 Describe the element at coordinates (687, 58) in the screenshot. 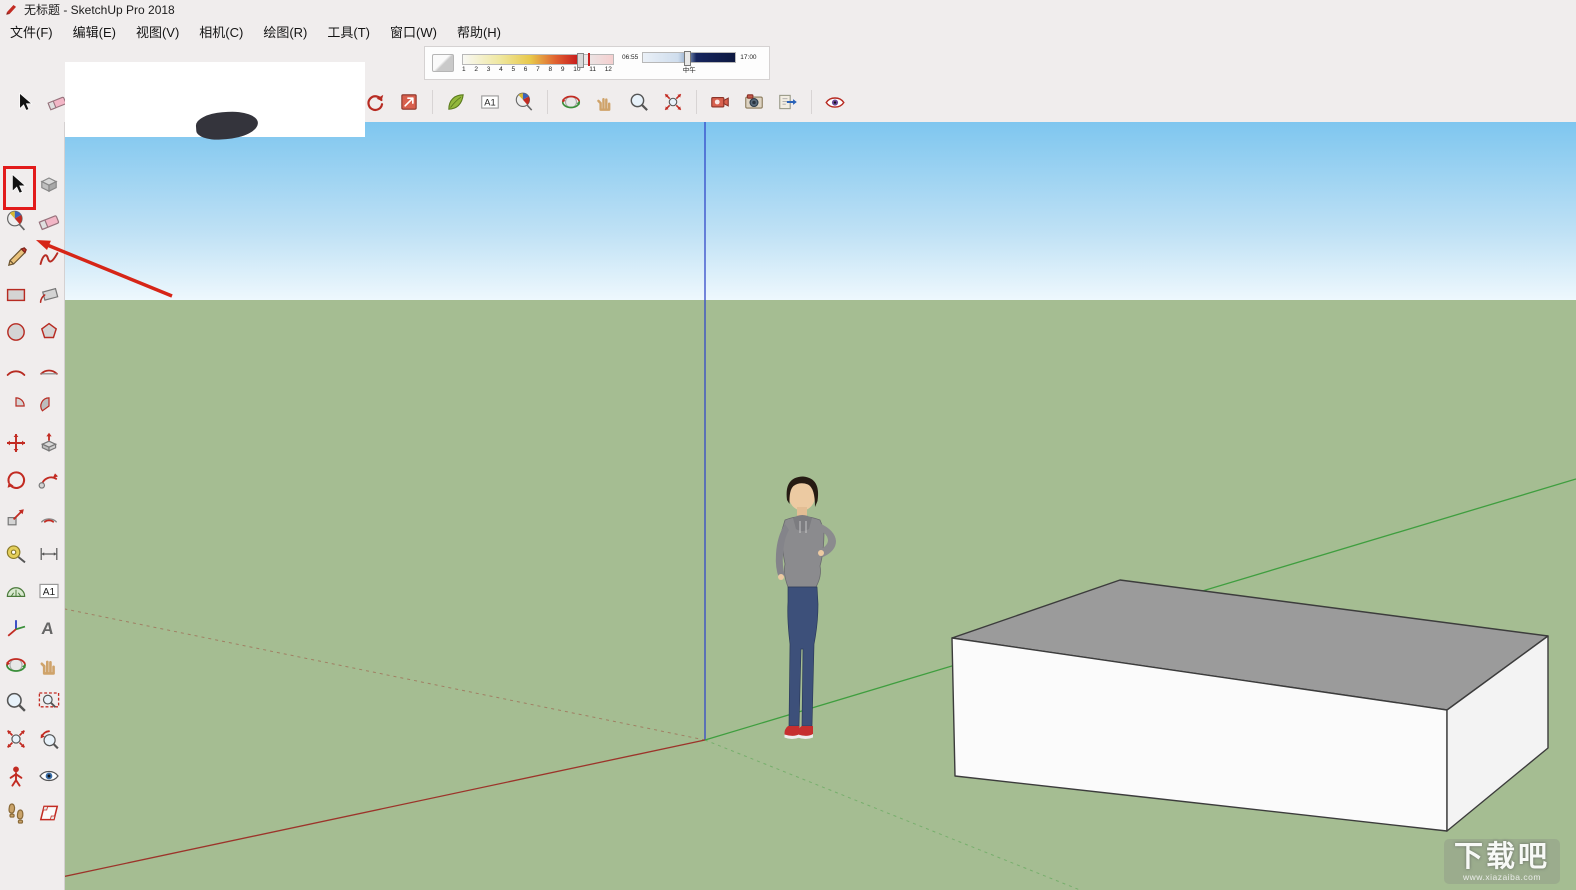

I see `time-slider-handle` at that location.